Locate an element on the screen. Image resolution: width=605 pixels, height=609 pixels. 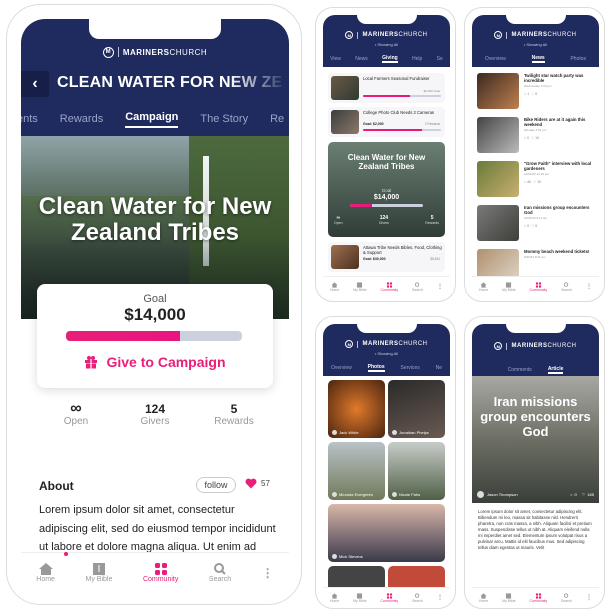
give-to-campaign-button: Give to Campaign is located at coordinates (155, 362).